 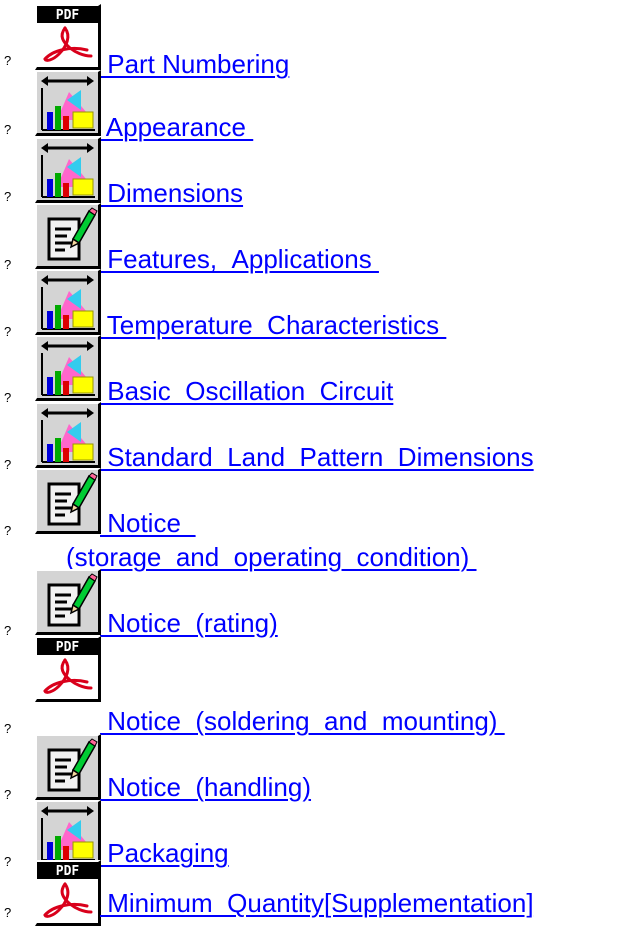 What do you see at coordinates (171, 193) in the screenshot?
I see `dimensions-link: Dimensions` at bounding box center [171, 193].